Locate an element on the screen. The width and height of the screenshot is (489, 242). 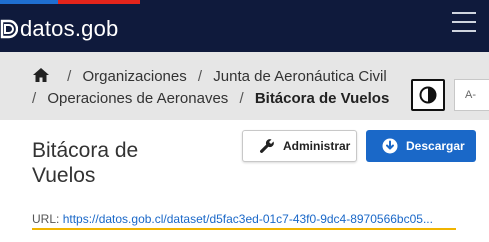
url-highlight-underline is located at coordinates (244, 229).